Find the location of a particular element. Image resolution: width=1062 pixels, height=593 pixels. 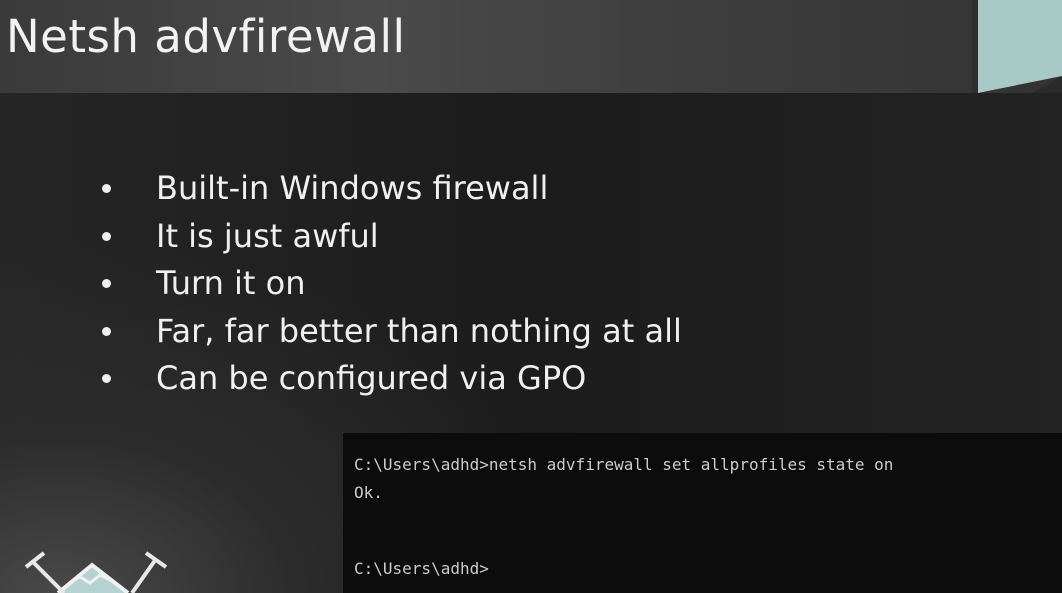

corner-accent-shape is located at coordinates (1017, 46).